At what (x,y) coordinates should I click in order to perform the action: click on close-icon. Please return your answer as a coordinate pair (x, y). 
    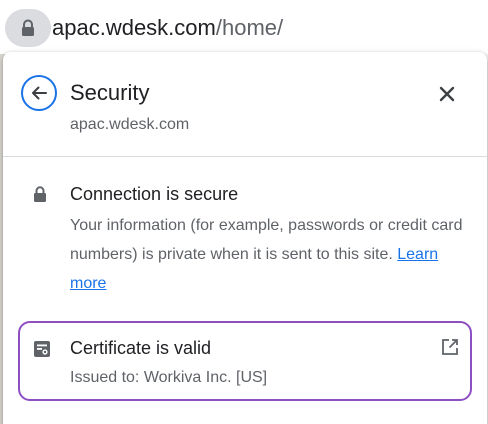
    Looking at the image, I should click on (447, 94).